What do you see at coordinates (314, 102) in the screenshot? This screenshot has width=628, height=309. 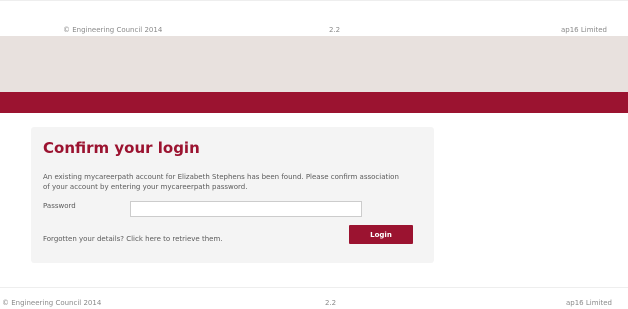 I see `brand-bar` at bounding box center [314, 102].